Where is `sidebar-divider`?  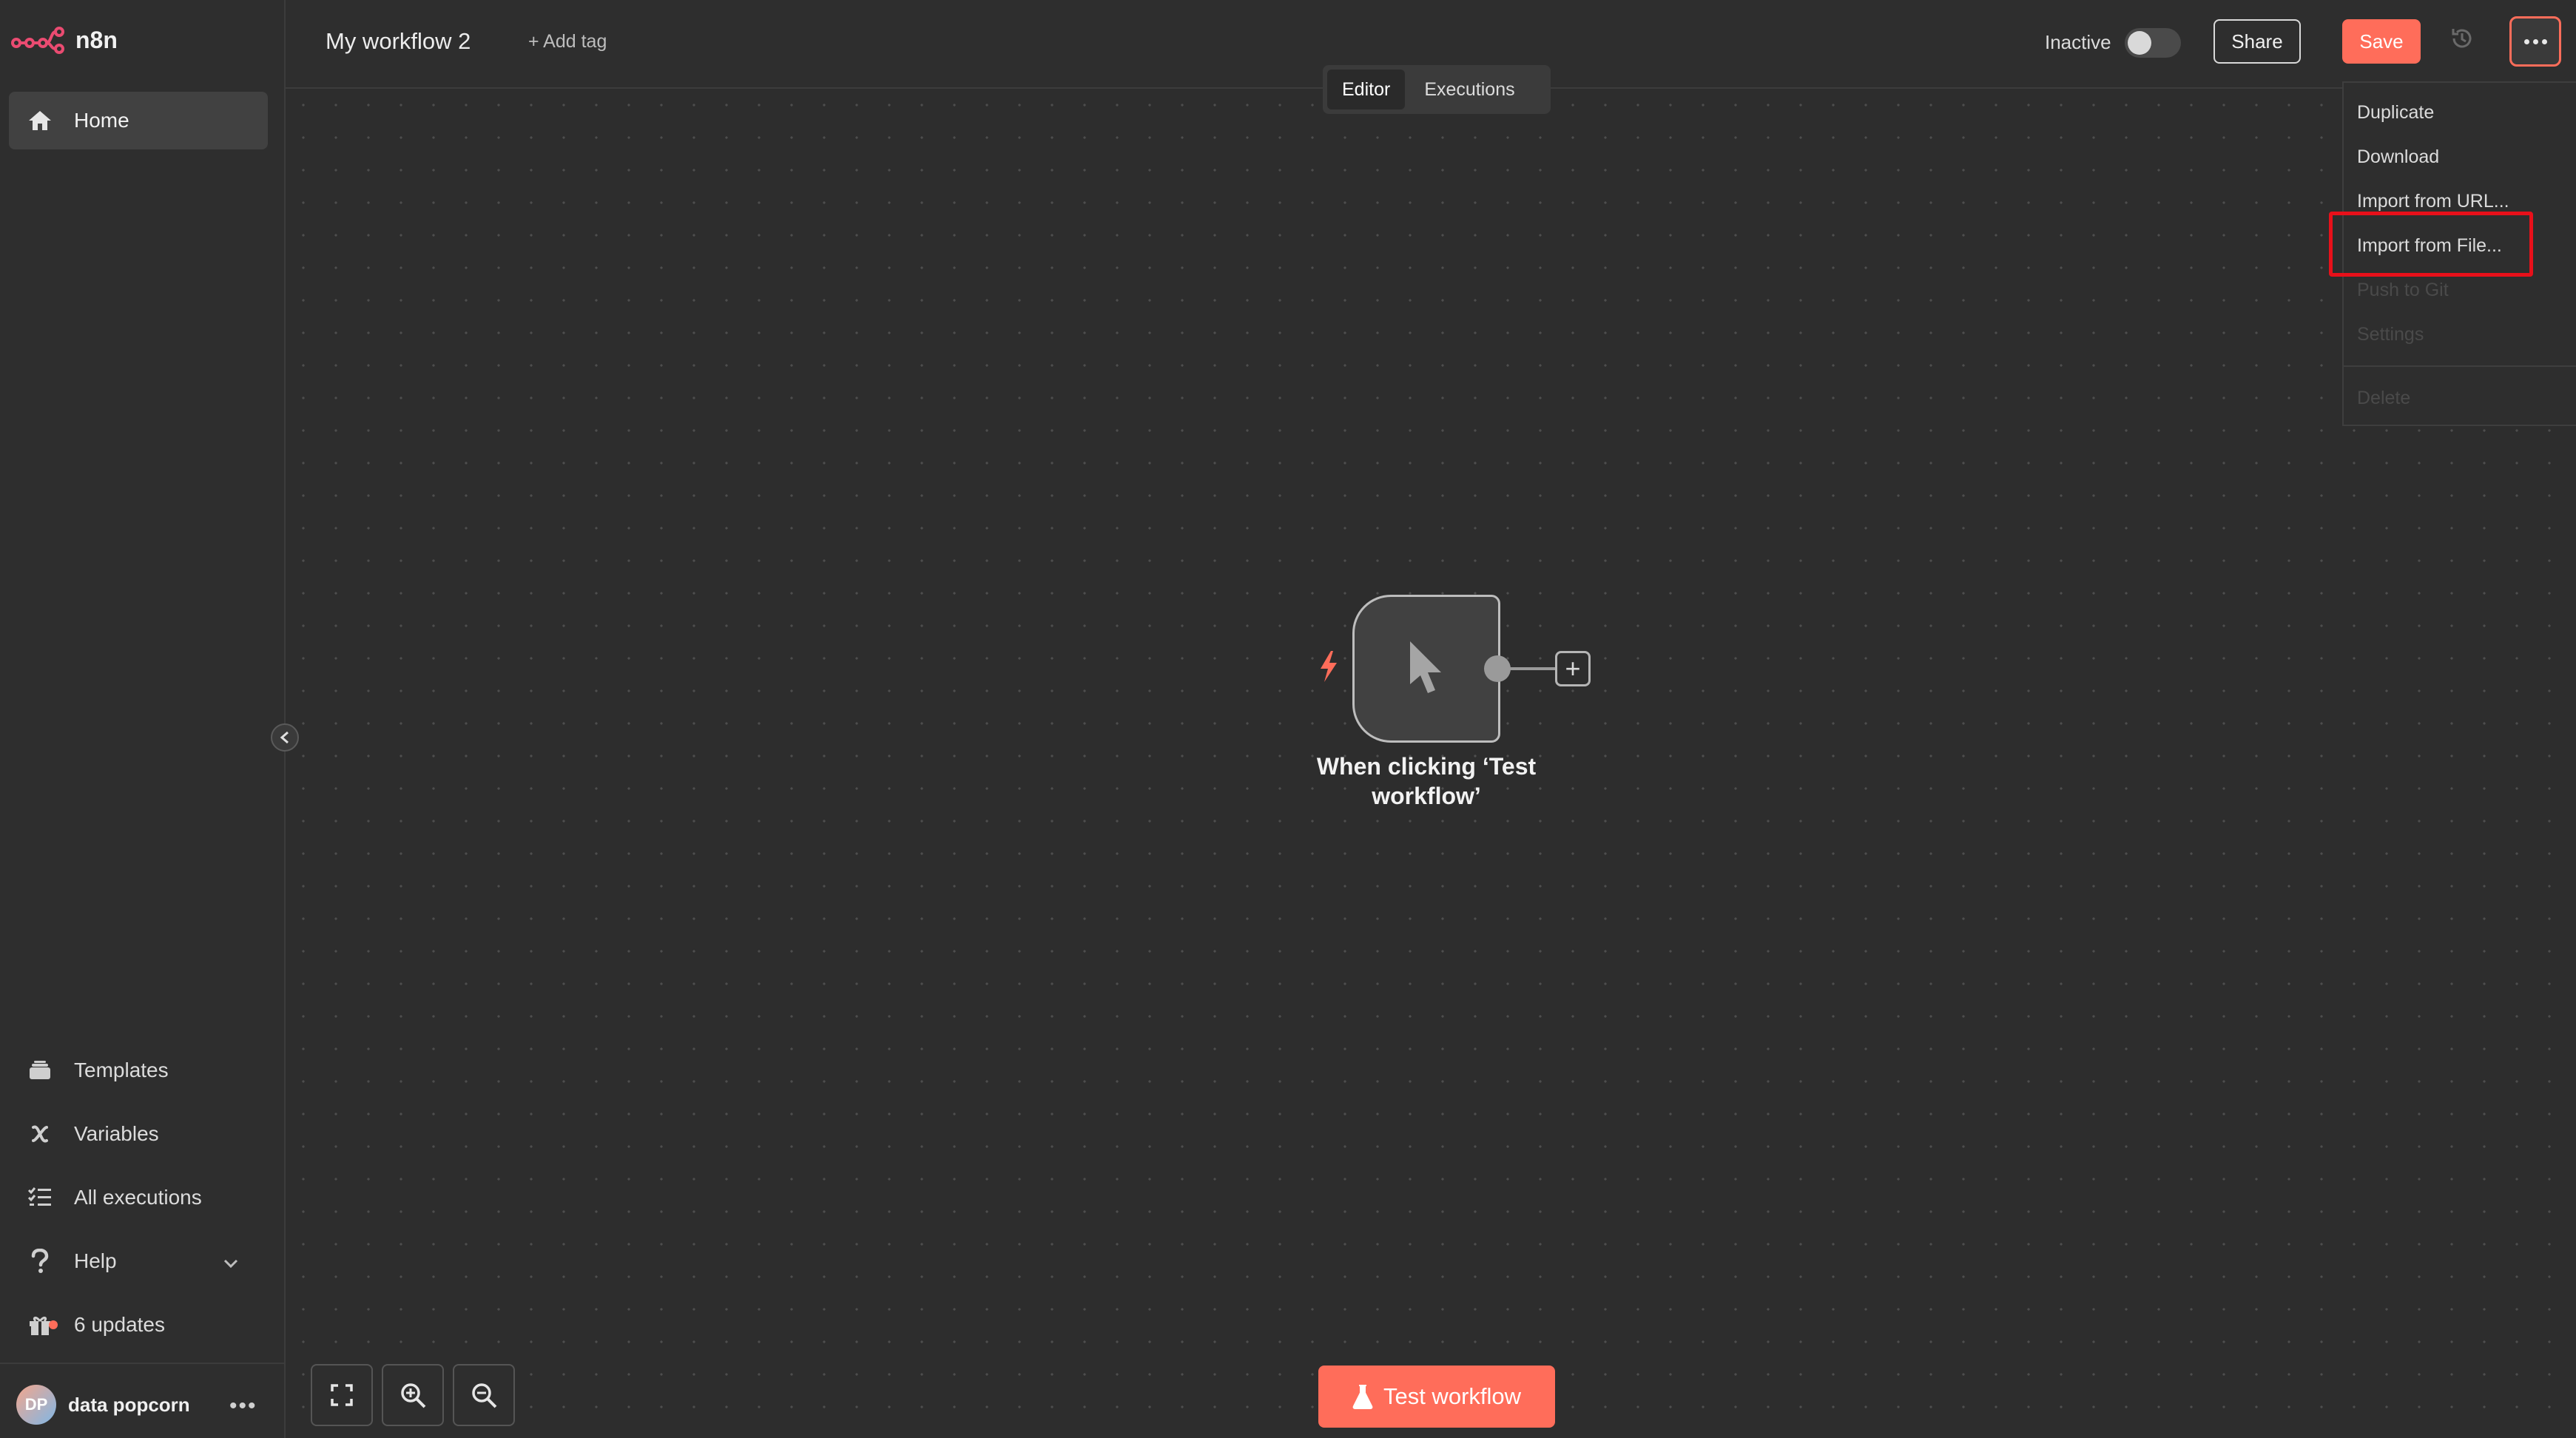 sidebar-divider is located at coordinates (142, 1363).